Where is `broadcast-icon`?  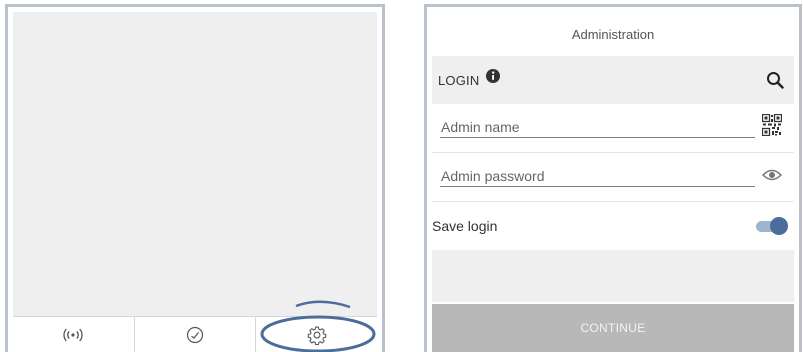
broadcast-icon is located at coordinates (73, 334).